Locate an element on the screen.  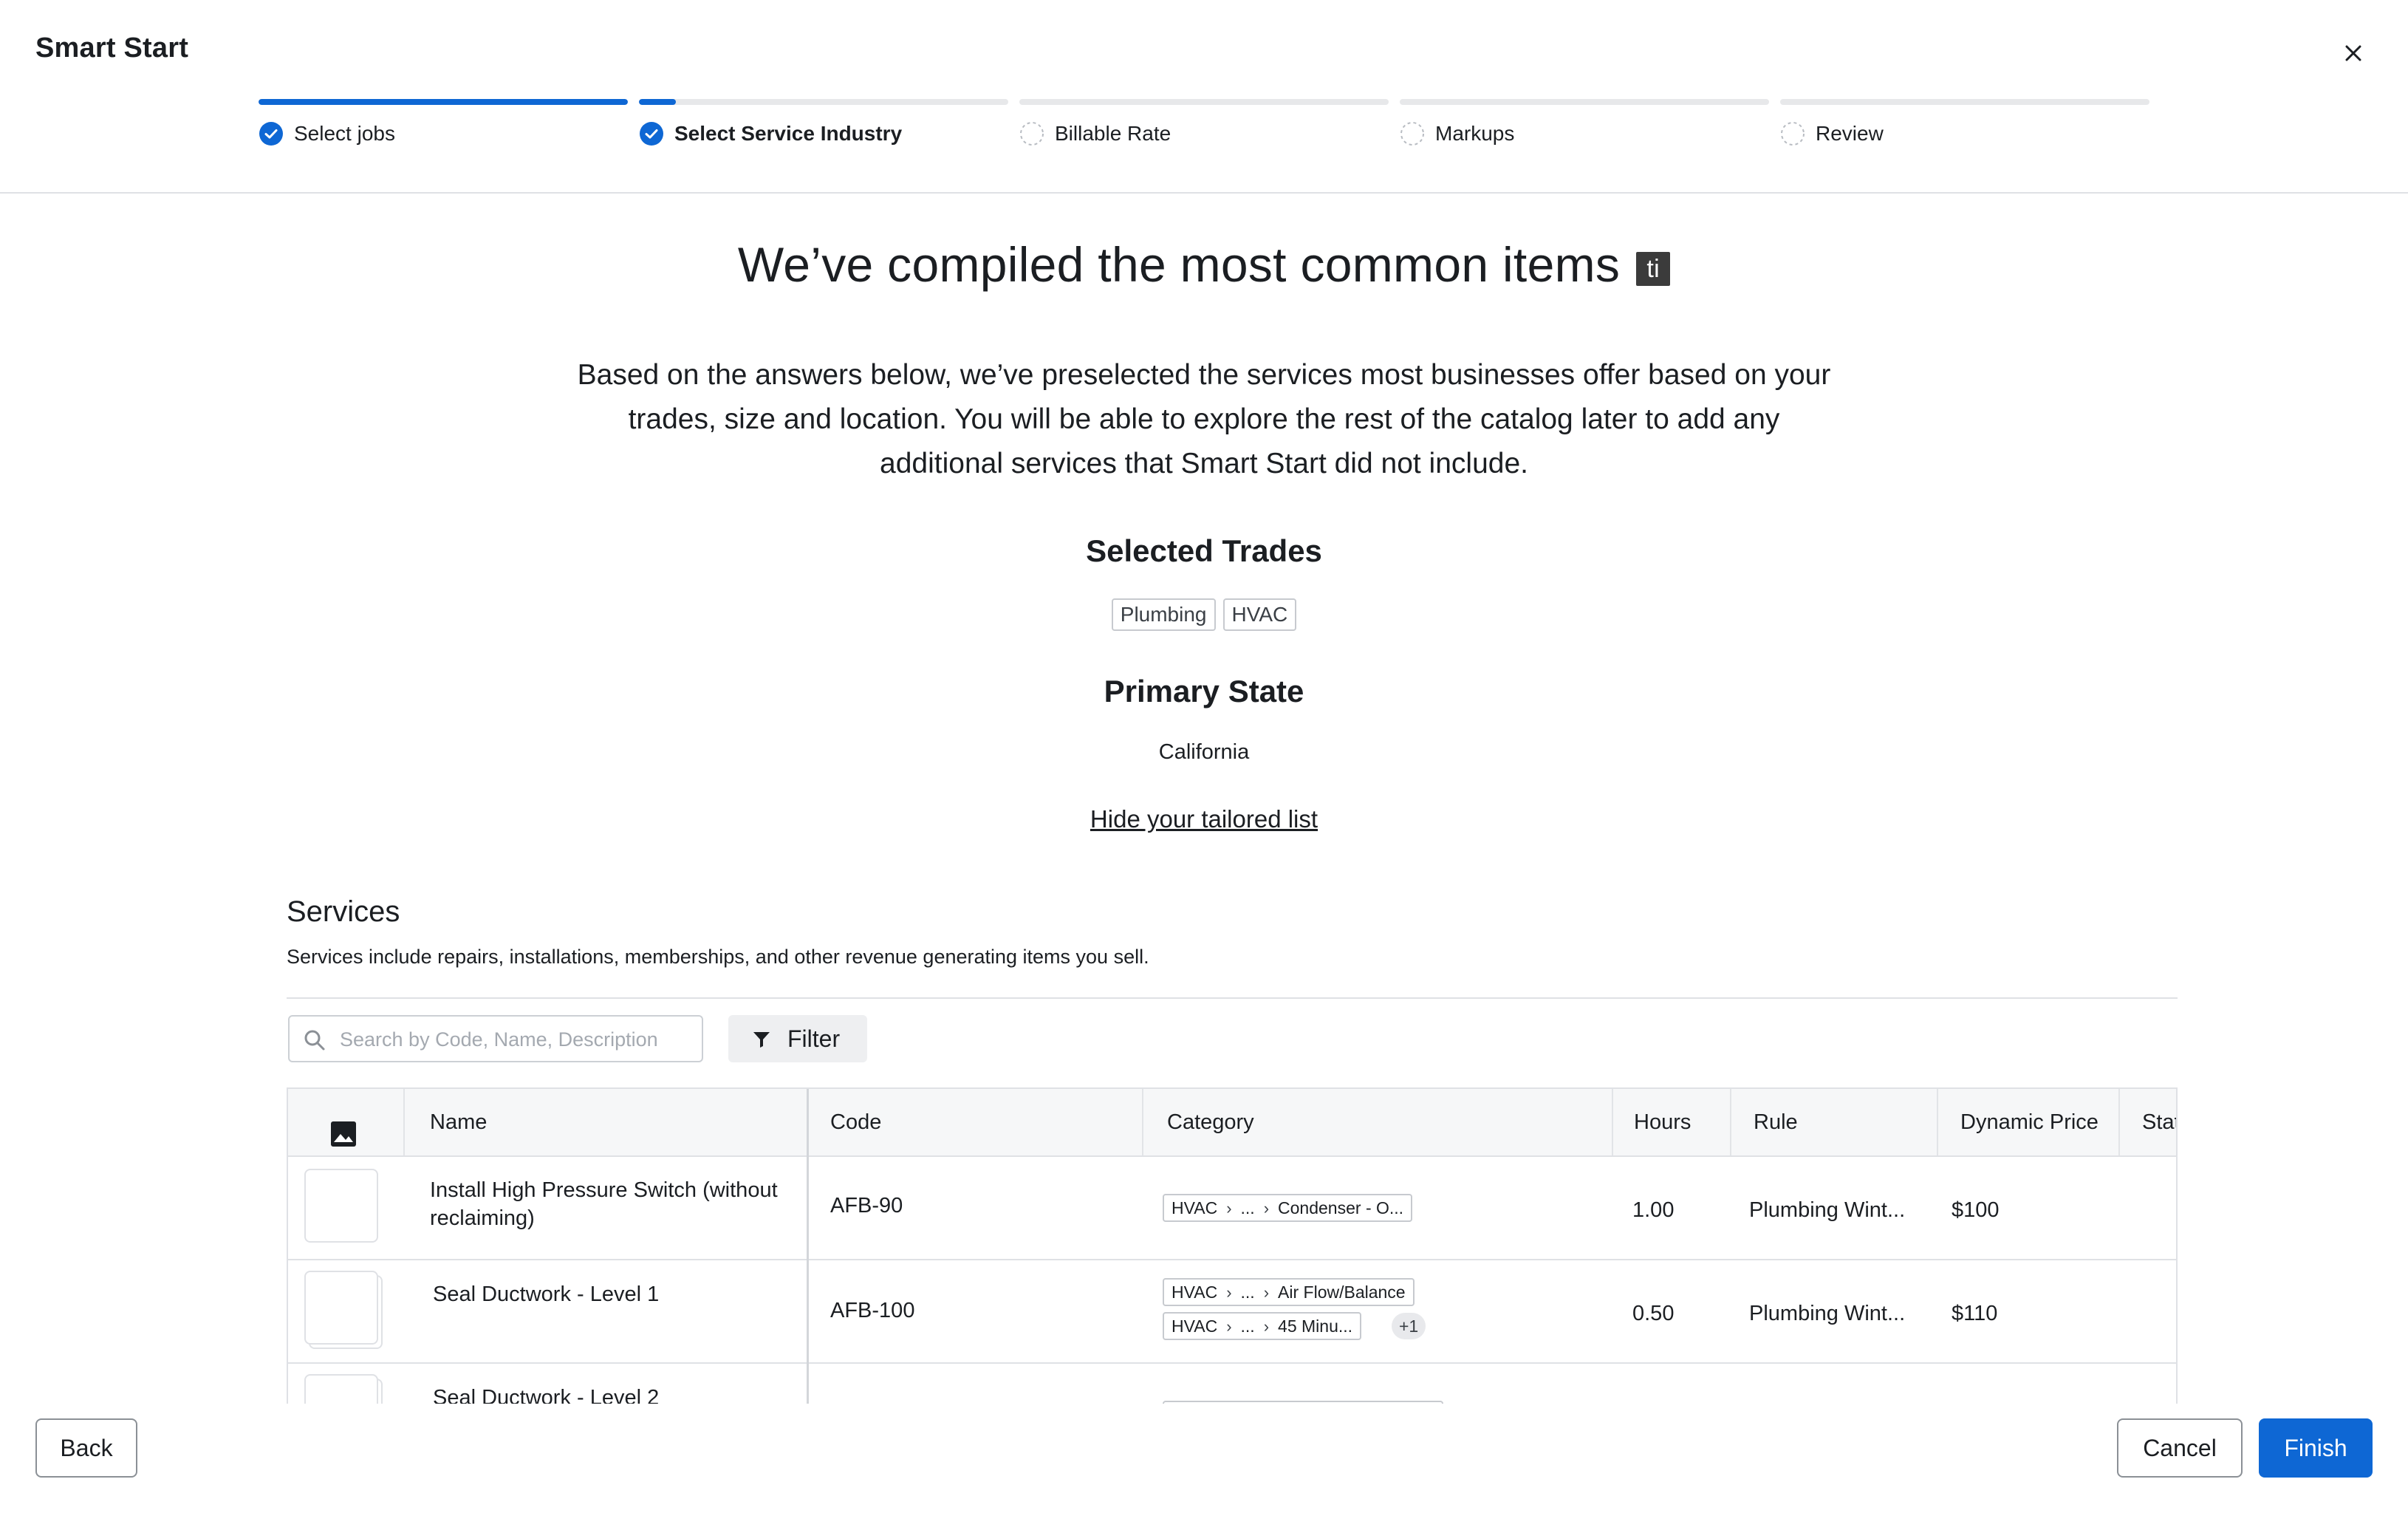
step-markups: Markups is located at coordinates (1584, 128).